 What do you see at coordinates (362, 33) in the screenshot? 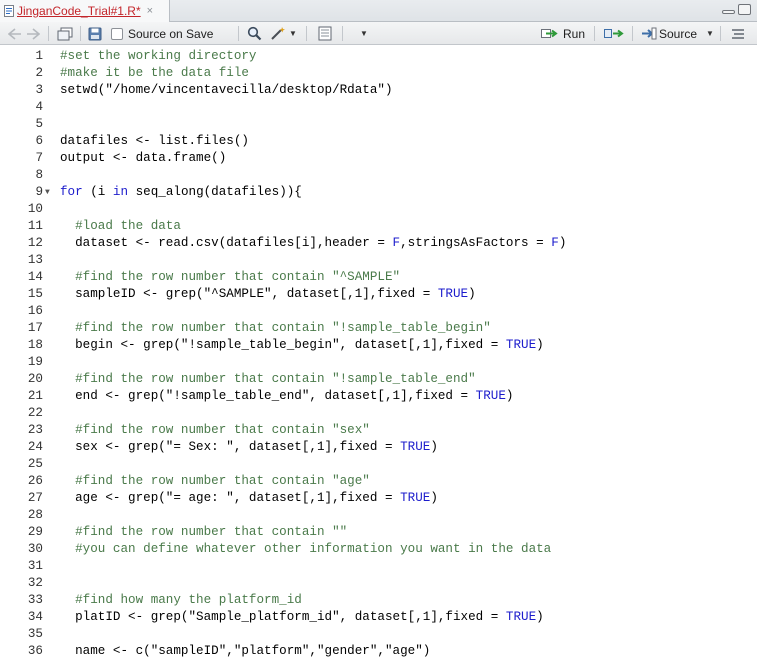
I see `more-options-dropdown: ▼` at bounding box center [362, 33].